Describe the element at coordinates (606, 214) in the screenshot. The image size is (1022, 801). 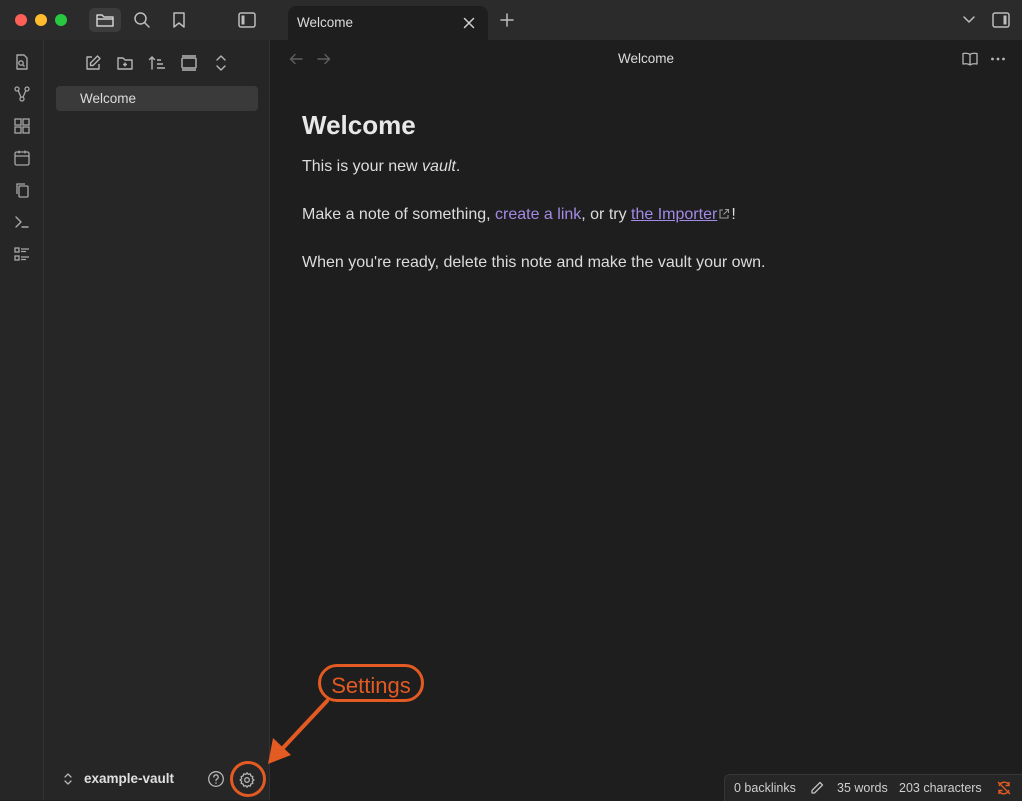
I see `text: , or try` at that location.